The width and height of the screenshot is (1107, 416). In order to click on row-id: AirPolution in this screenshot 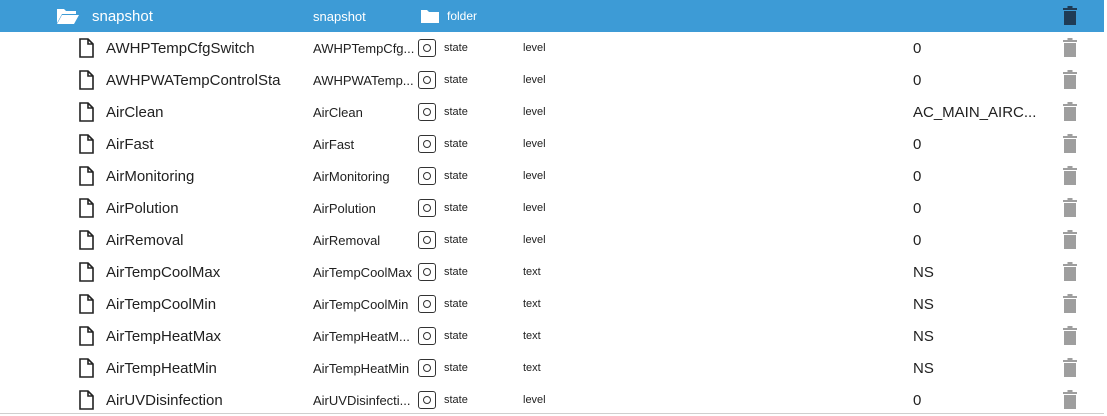, I will do `click(344, 208)`.